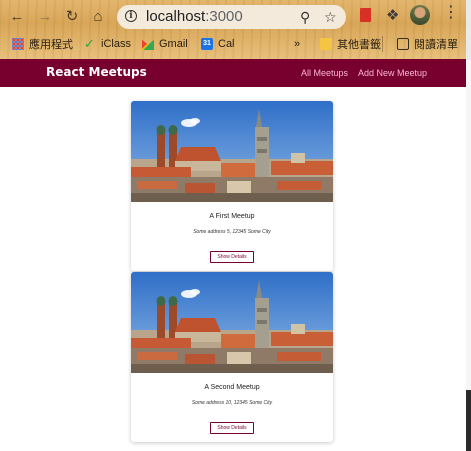 The width and height of the screenshot is (471, 451). I want to click on gmail-icon, so click(148, 44).